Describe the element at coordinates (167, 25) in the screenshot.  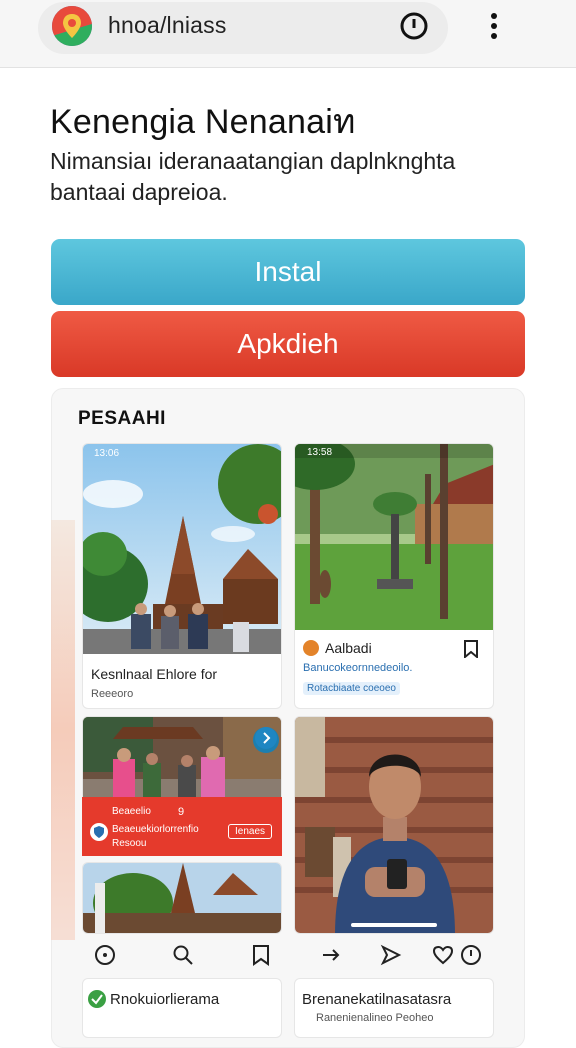
I see `url-text: hnoa/lniass` at that location.